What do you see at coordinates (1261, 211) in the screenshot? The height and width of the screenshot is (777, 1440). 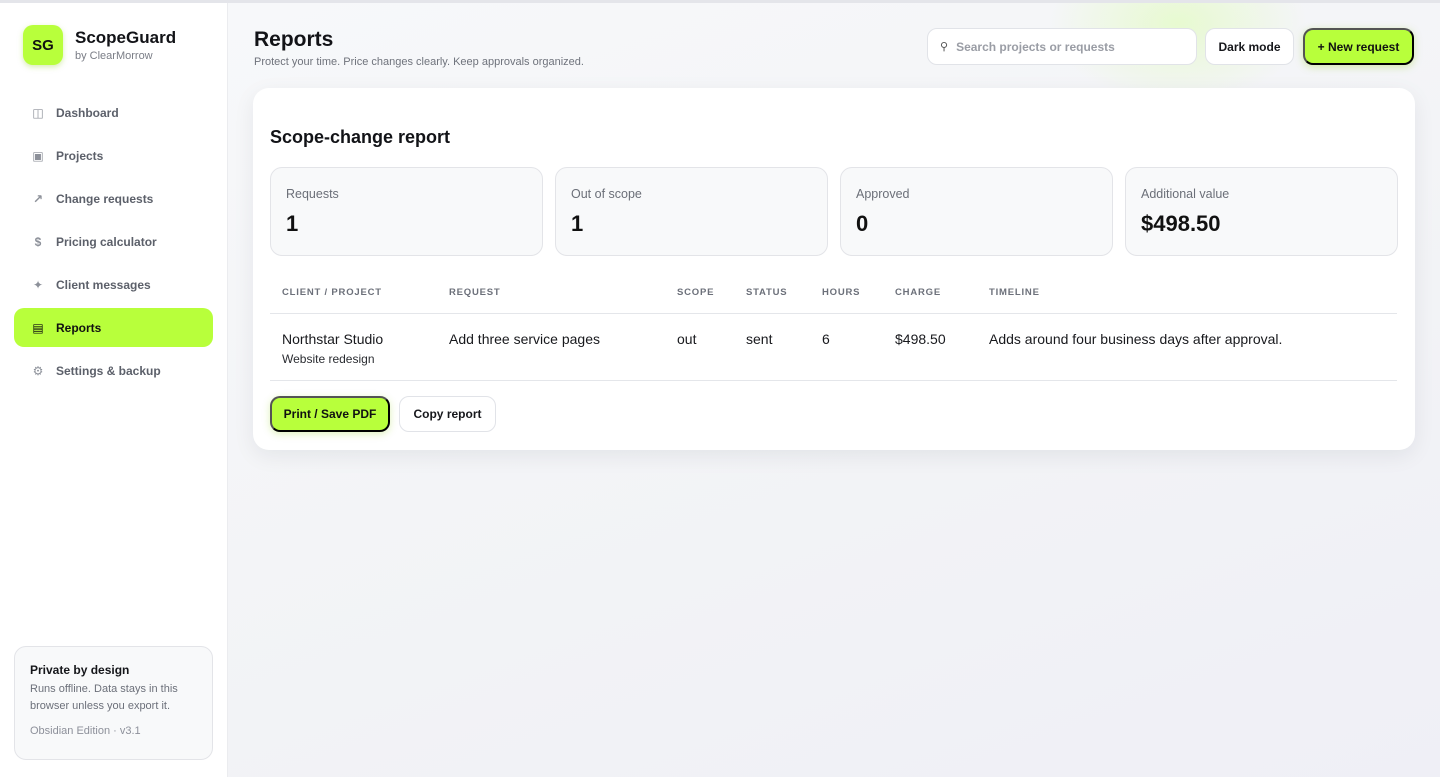 I see `stat-additional-value: Additional value $498.50` at bounding box center [1261, 211].